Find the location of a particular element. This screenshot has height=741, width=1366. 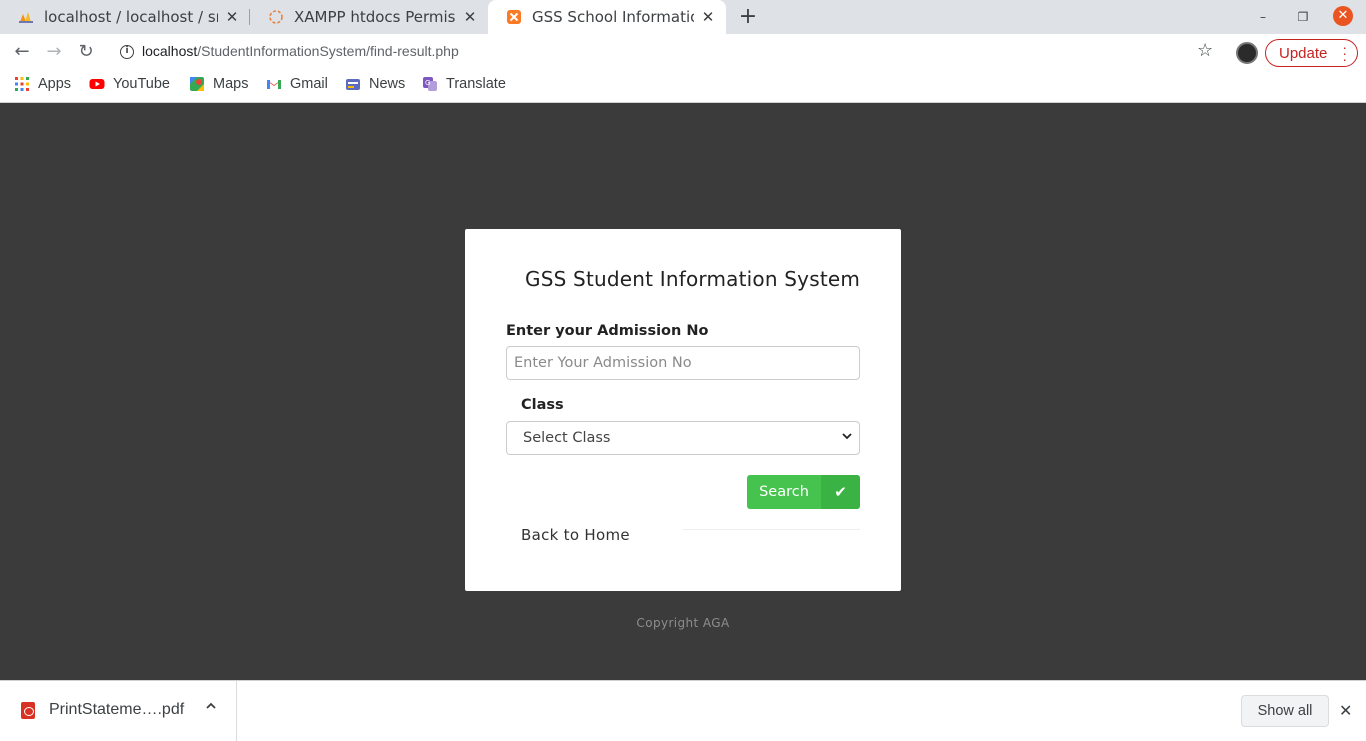

tab-phpmyadmin: localhost / localhost / srm ✕ is located at coordinates (125, 17).